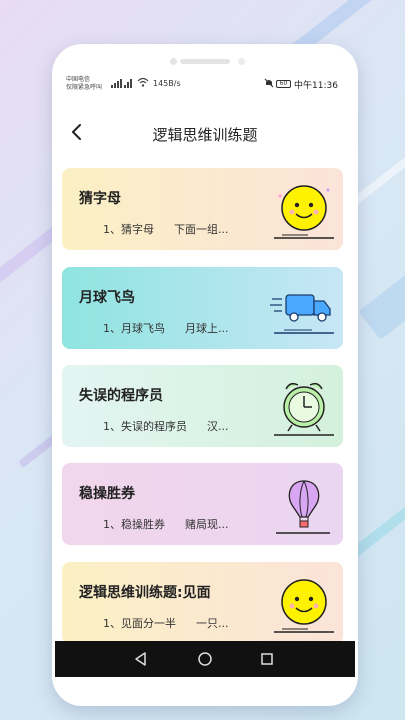  What do you see at coordinates (145, 426) in the screenshot?
I see `card-sub-number: 1、失误的程序员` at bounding box center [145, 426].